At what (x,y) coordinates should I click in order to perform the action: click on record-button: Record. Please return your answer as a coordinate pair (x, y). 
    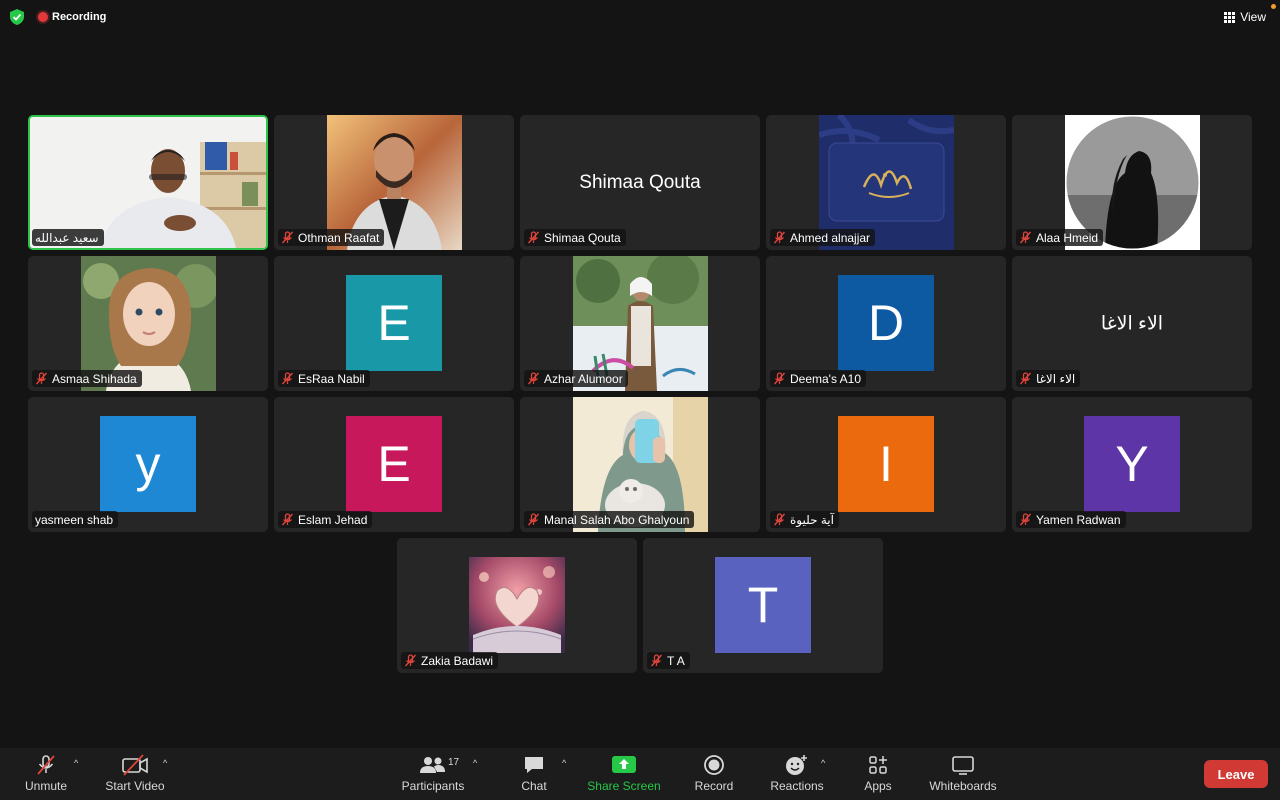
    Looking at the image, I should click on (714, 773).